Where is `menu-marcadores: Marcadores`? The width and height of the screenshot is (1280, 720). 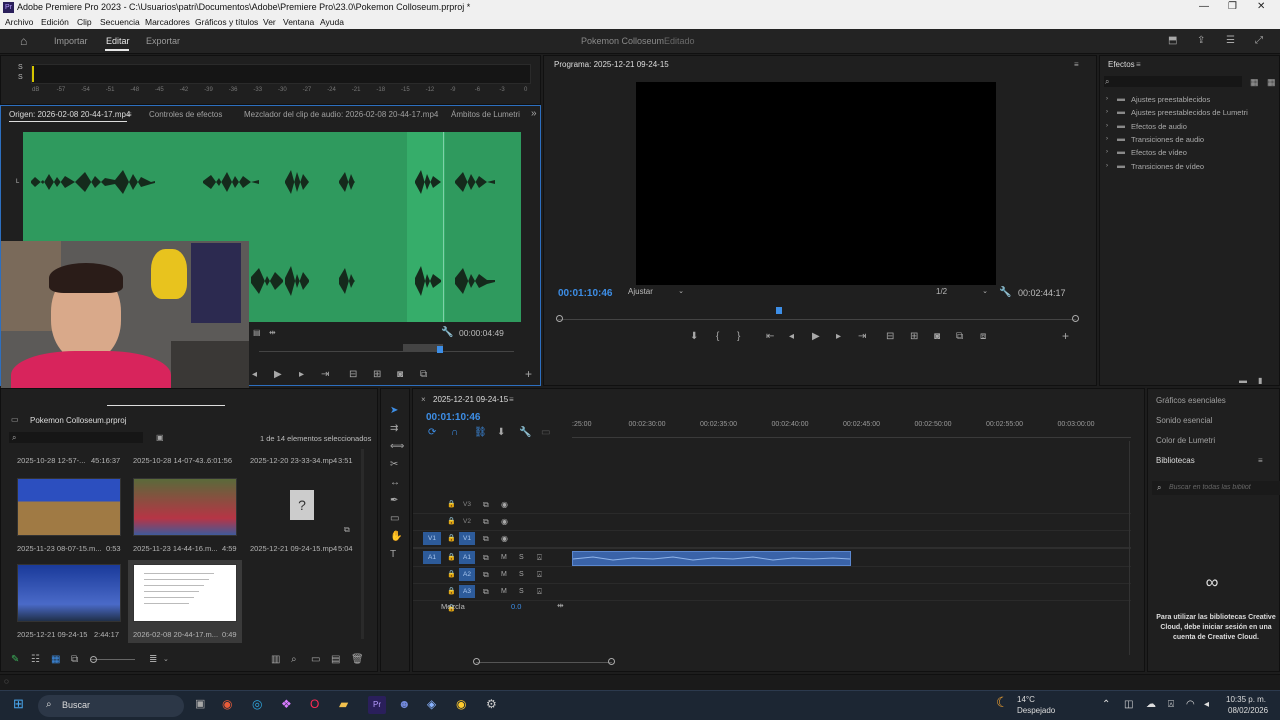 menu-marcadores: Marcadores is located at coordinates (167, 22).